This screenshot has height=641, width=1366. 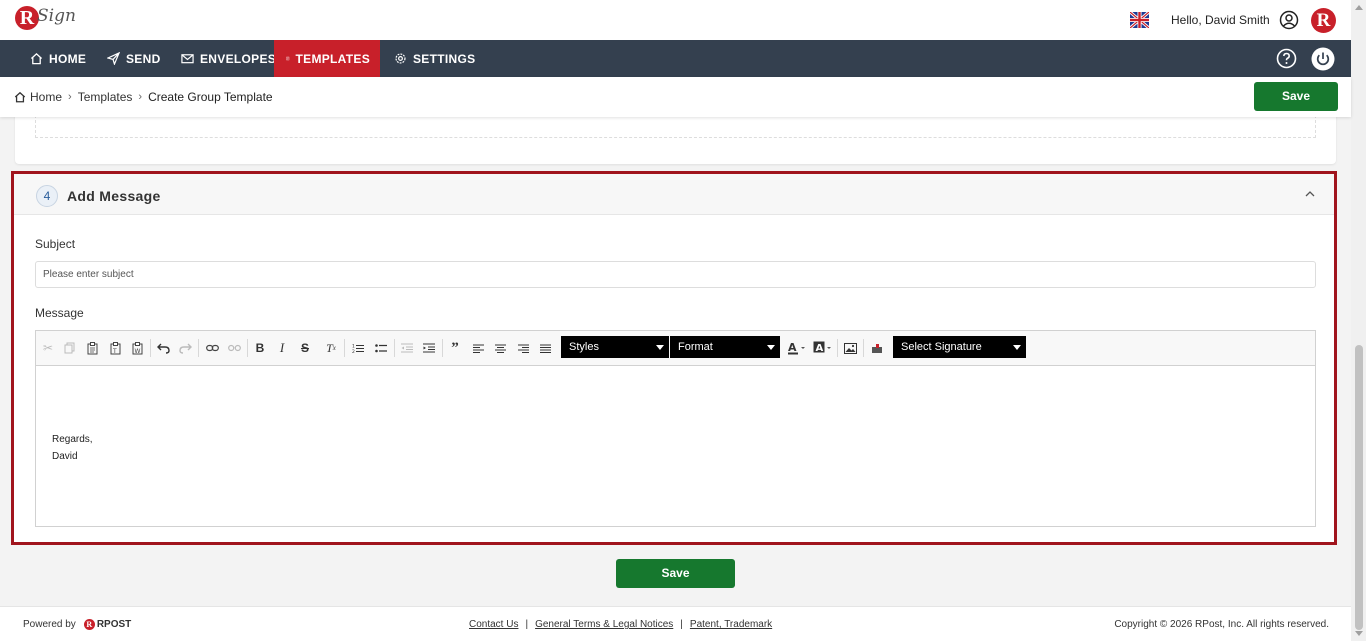 I want to click on subject-label: Subject, so click(x=55, y=244).